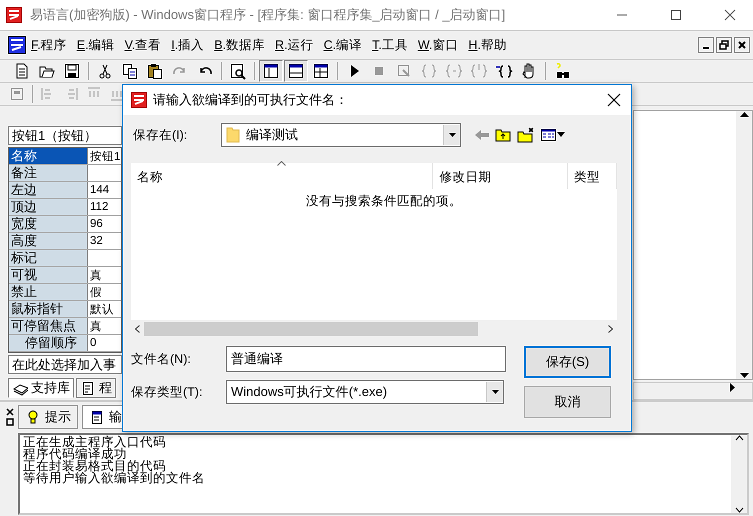 Image resolution: width=753 pixels, height=516 pixels. What do you see at coordinates (693, 391) in the screenshot?
I see `horizontal-scrollbar` at bounding box center [693, 391].